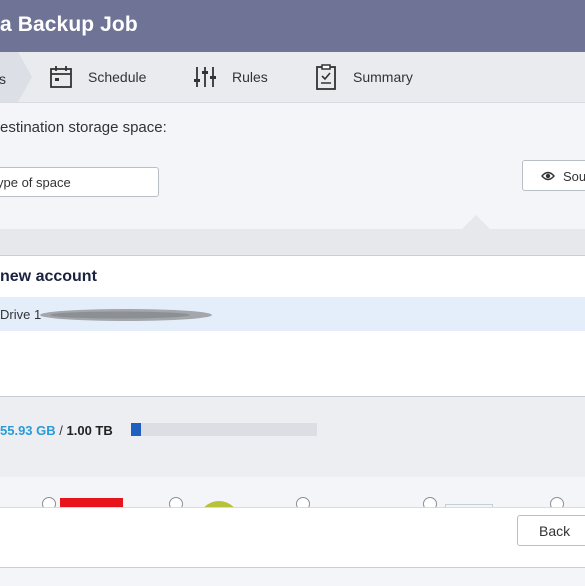 This screenshot has width=585, height=586. What do you see at coordinates (224, 429) in the screenshot?
I see `storage-bar` at bounding box center [224, 429].